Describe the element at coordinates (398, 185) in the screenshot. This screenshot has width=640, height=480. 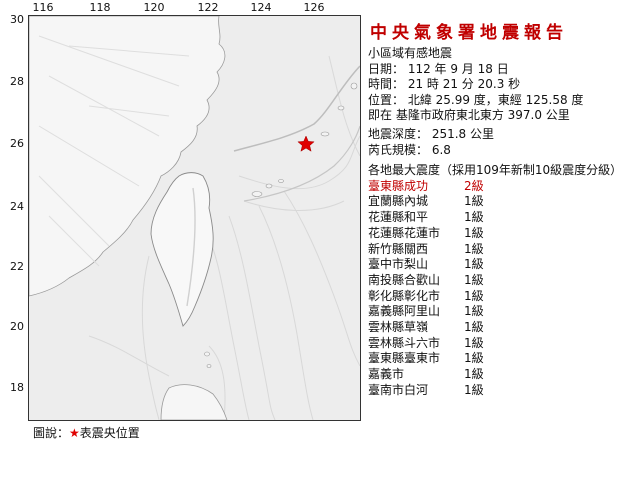
I see `intensity-place: 臺東縣成功` at that location.